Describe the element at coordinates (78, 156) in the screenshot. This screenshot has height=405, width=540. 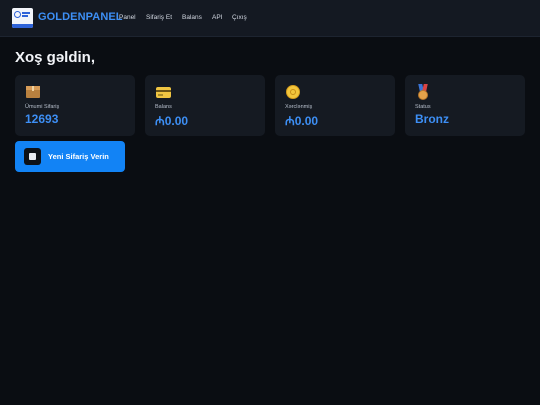
I see `new-order-label: Yeni Sifariş Verin` at that location.